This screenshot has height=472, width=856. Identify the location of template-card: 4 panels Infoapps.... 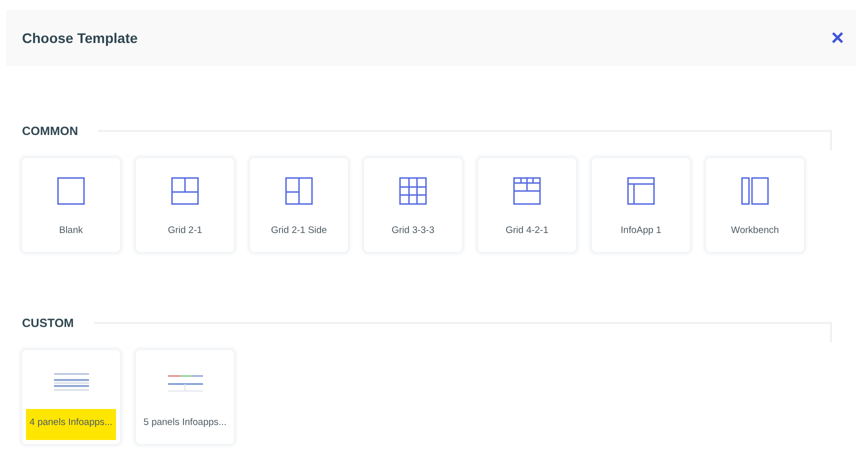
(71, 397).